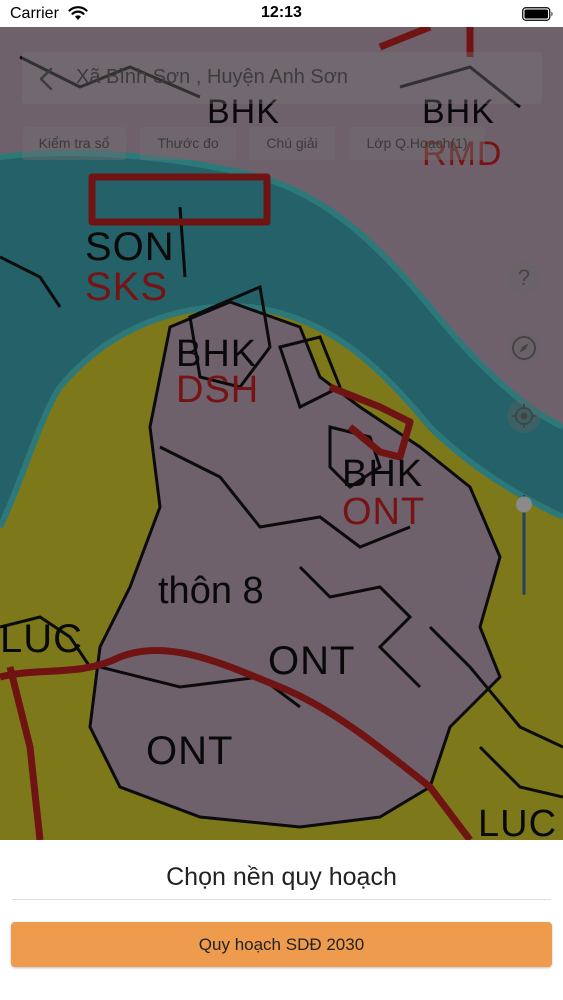 This screenshot has width=563, height=1000. Describe the element at coordinates (281, 877) in the screenshot. I see `sheet-title: Chọn nền quy hoạch` at that location.